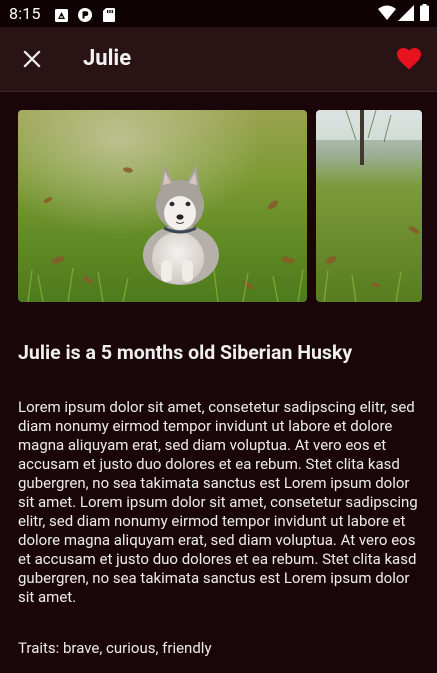 The height and width of the screenshot is (673, 437). I want to click on heart-icon, so click(409, 59).